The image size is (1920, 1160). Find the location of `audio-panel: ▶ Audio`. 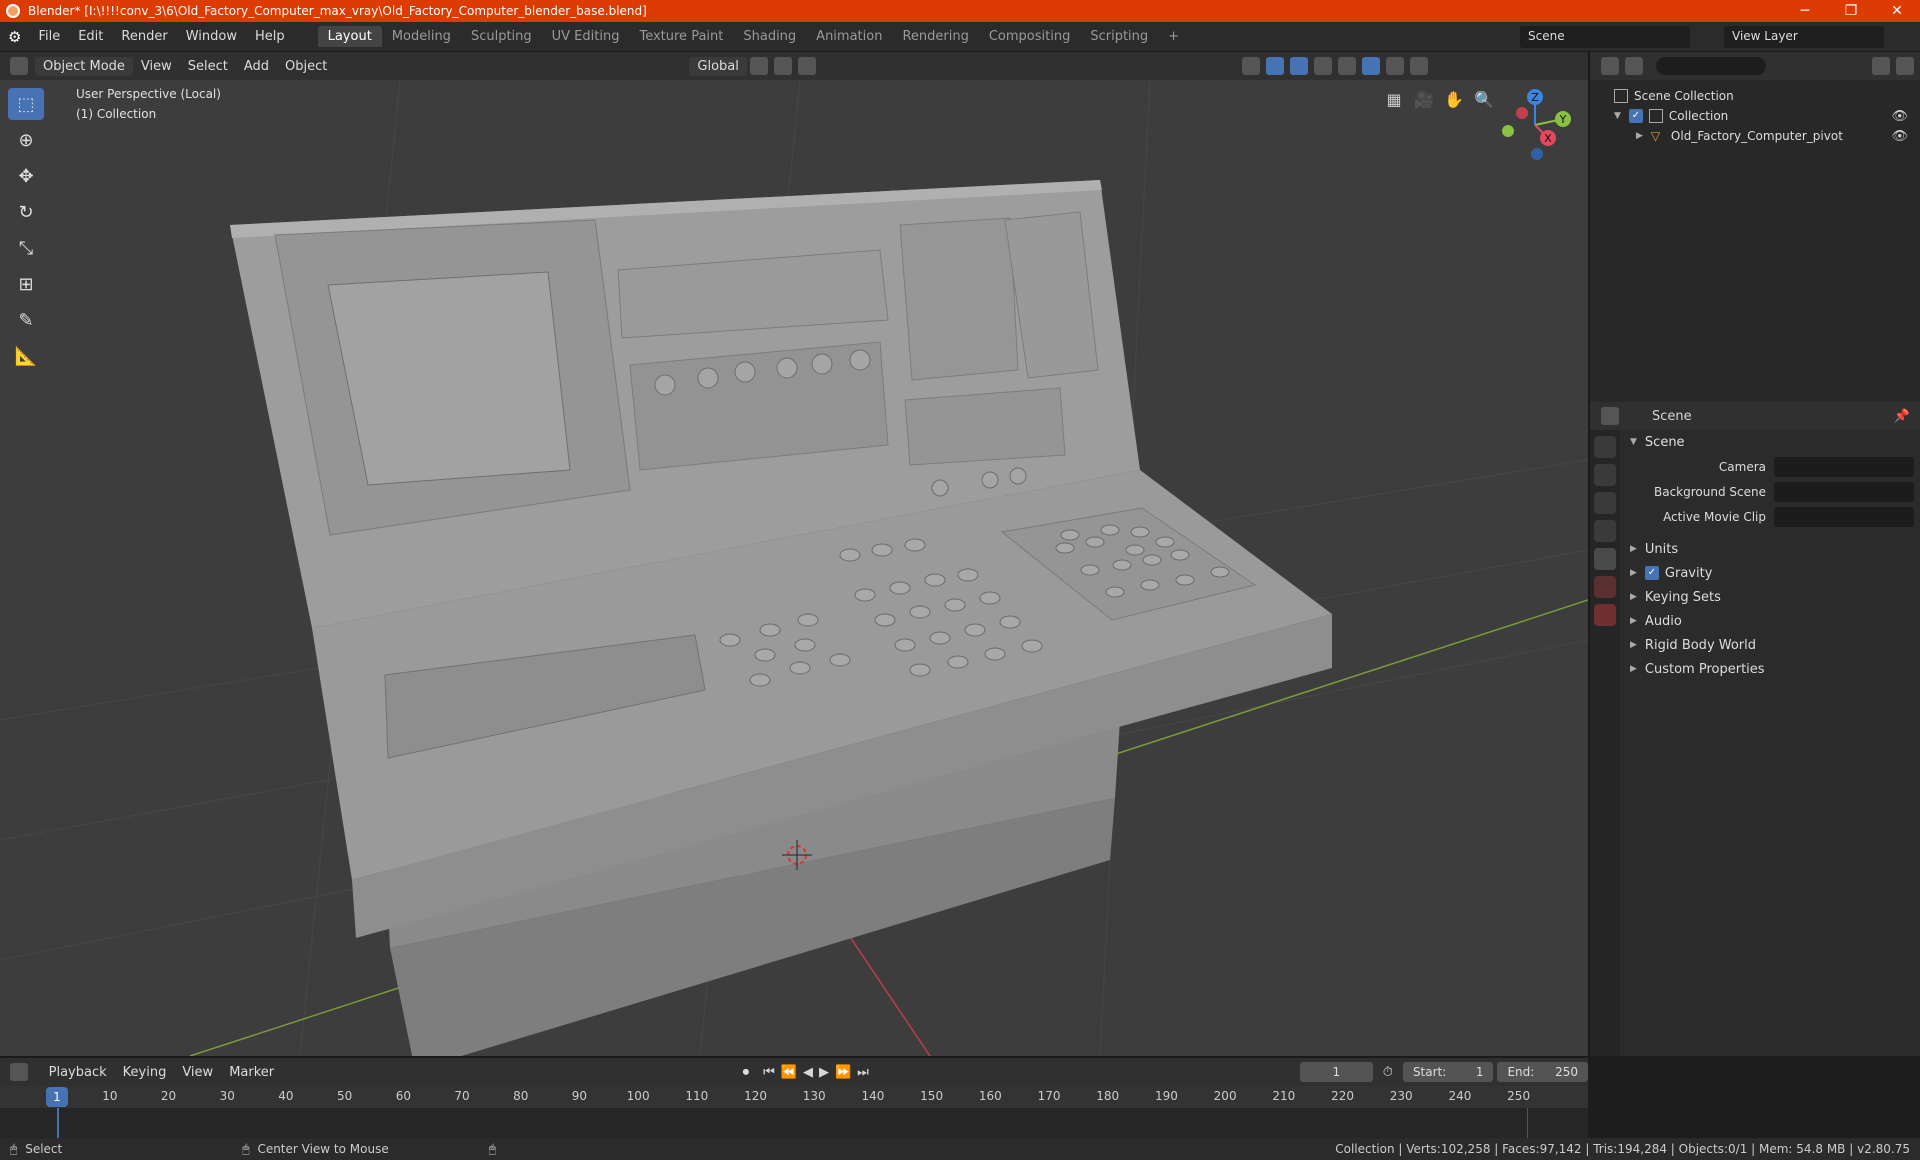

audio-panel: ▶ Audio is located at coordinates (1772, 621).